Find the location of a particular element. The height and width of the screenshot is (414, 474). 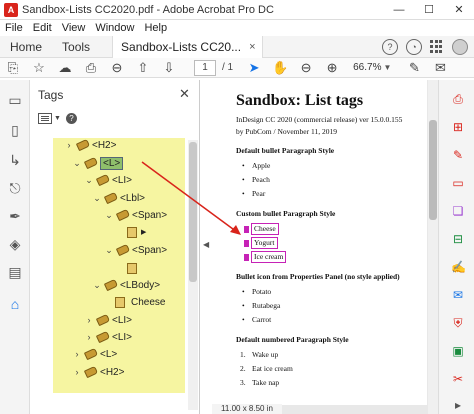

tab-close-icon: × is located at coordinates (252, 47).